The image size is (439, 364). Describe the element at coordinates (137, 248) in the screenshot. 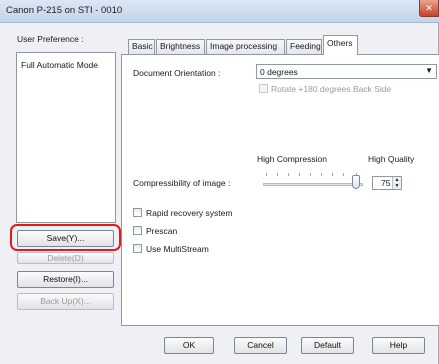

I see `use-multistream-checkbox` at that location.